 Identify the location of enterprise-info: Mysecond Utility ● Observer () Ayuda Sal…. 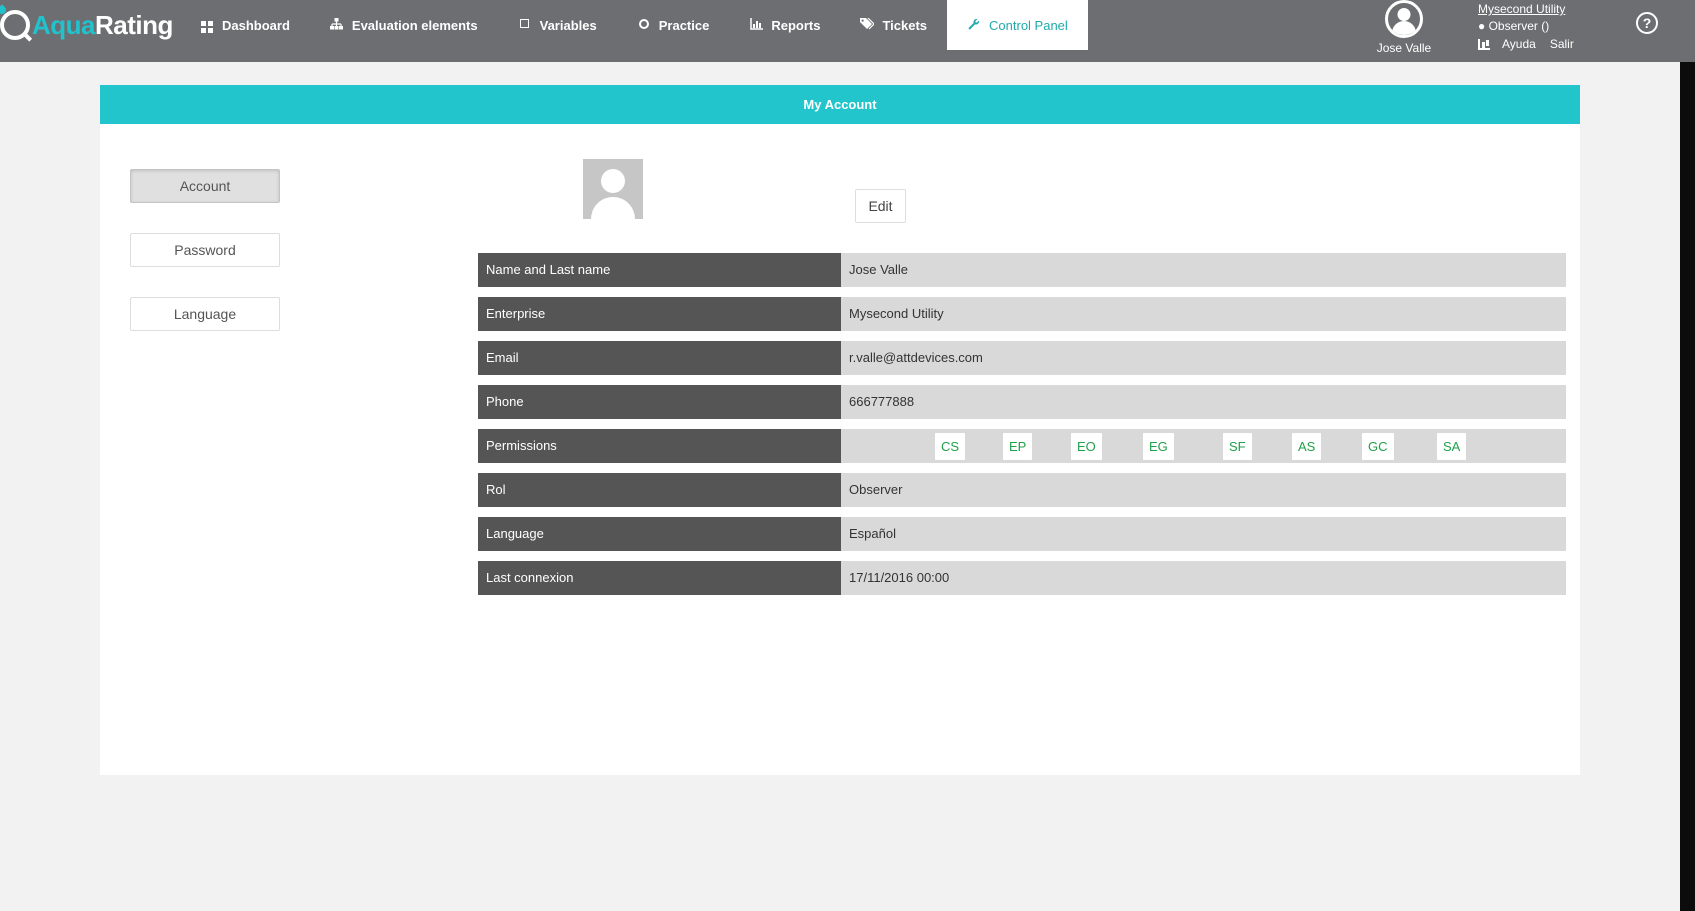
(1533, 27).